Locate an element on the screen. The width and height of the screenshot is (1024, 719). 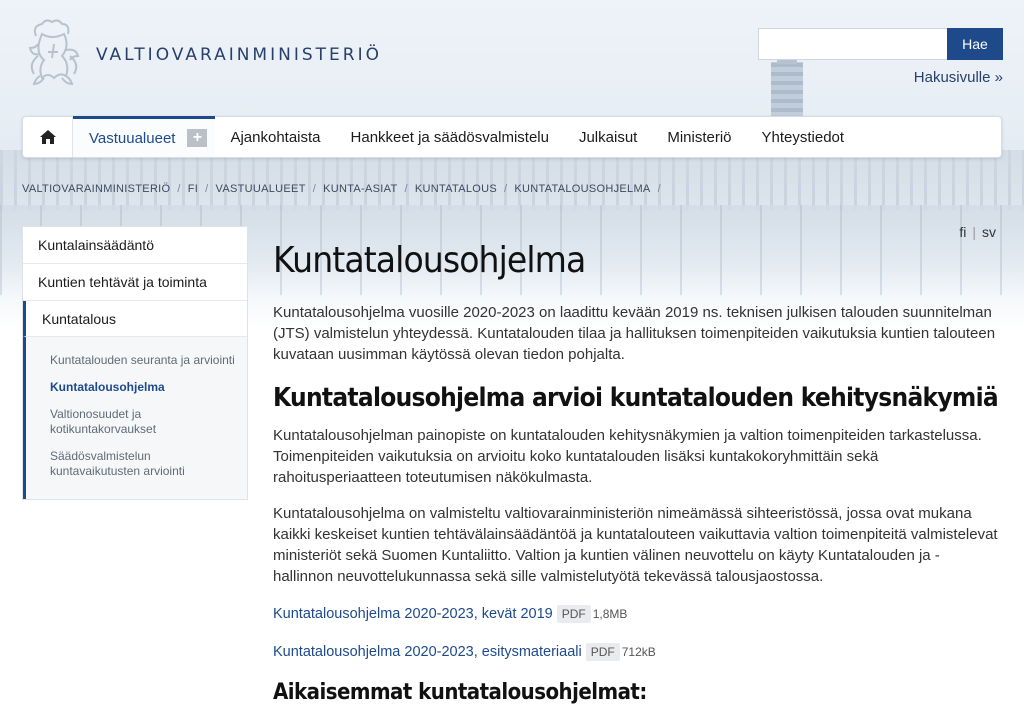
nav-item-vastuualueet: Vastuualueet + is located at coordinates (144, 136).